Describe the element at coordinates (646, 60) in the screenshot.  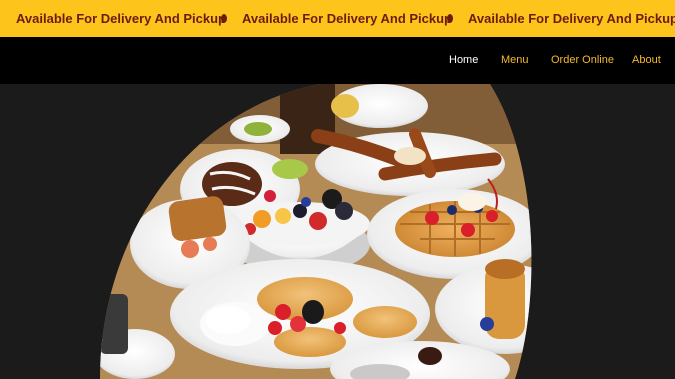
I see `nav-about: About` at that location.